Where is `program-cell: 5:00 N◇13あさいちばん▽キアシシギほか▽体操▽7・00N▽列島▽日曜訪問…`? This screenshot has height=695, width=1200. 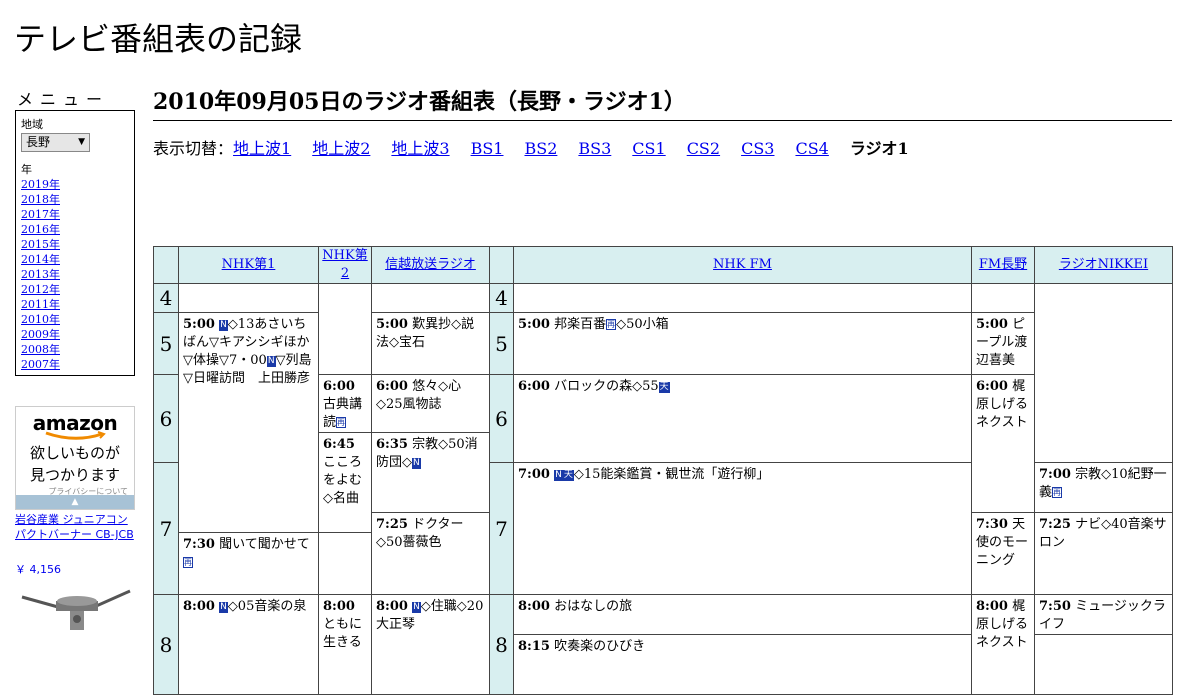
program-cell: 5:00 N◇13あさいちばん▽キアシシギほか▽体操▽7・00N▽列島▽日曜訪問… is located at coordinates (248, 422).